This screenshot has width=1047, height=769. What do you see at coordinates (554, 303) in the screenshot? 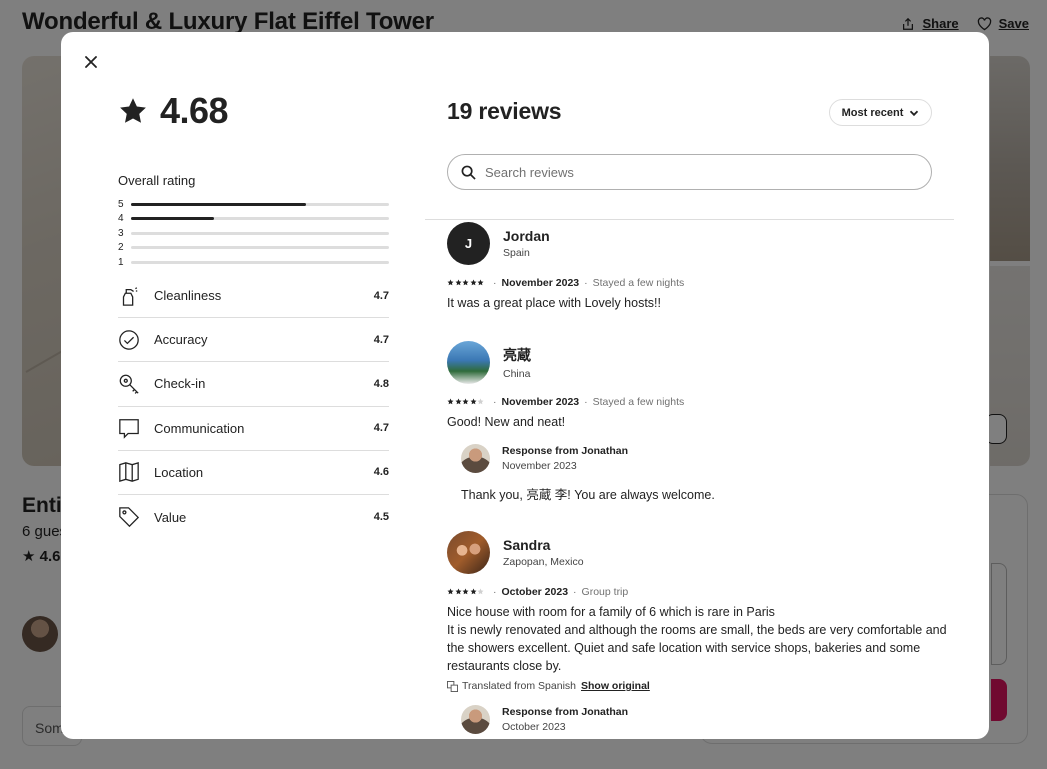
I see `review-text: It was a great place with Lovely hosts!!` at bounding box center [554, 303].